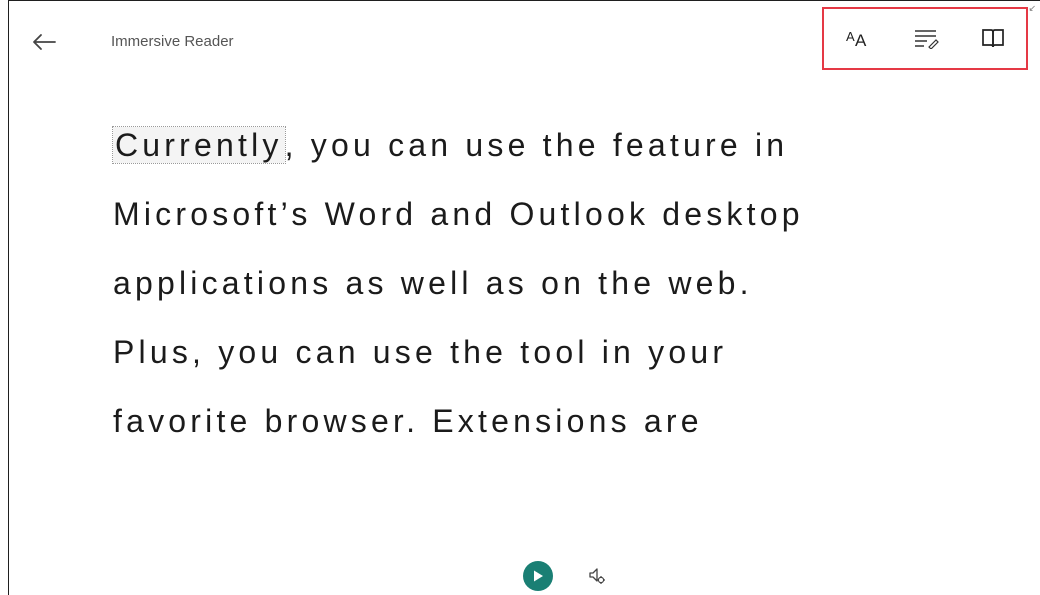 Image resolution: width=1040 pixels, height=595 pixels. I want to click on arrow-left-icon, so click(44, 42).